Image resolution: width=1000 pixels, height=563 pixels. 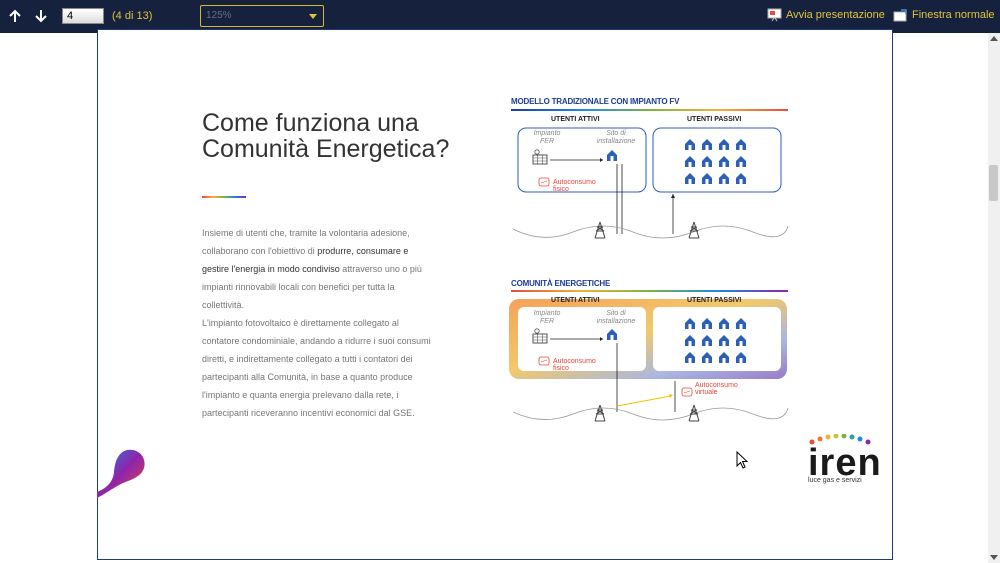 I want to click on normal-window-link: Finestra normale, so click(x=953, y=15).